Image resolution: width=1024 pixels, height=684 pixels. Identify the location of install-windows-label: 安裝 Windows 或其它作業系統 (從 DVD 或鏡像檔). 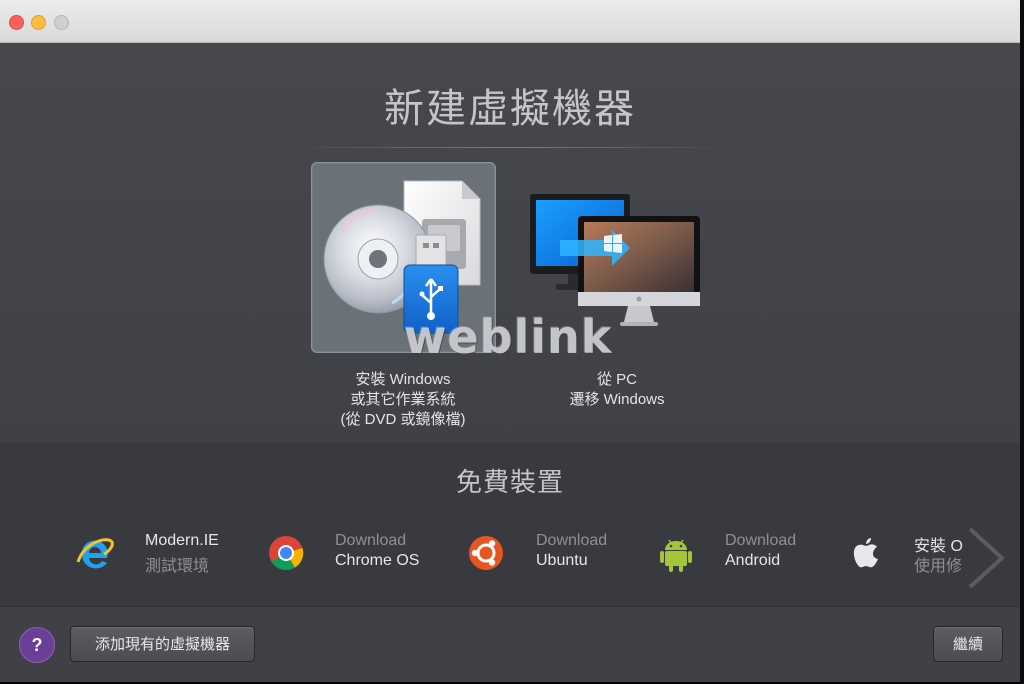
(403, 400).